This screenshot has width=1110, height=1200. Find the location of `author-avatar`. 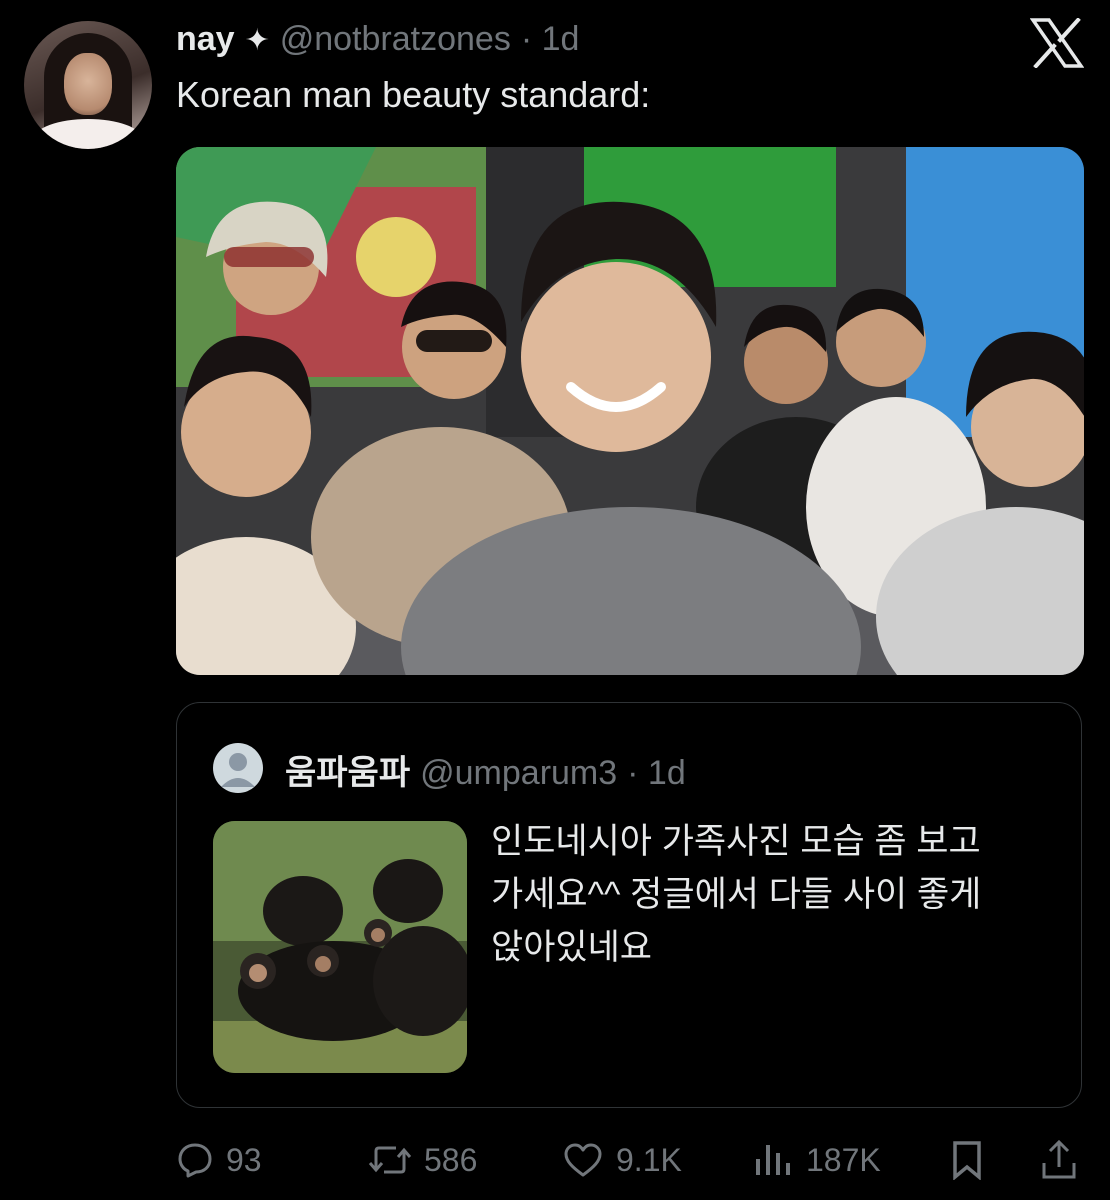

author-avatar is located at coordinates (88, 85).